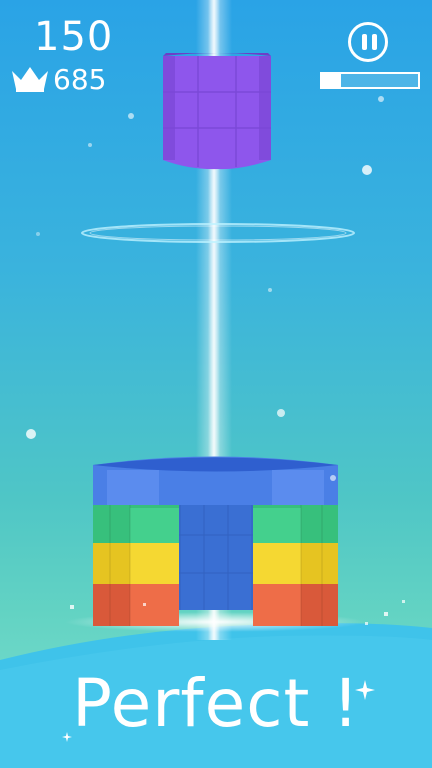 The image size is (432, 768). Describe the element at coordinates (216, 703) in the screenshot. I see `perfect-message: Perfect !` at that location.